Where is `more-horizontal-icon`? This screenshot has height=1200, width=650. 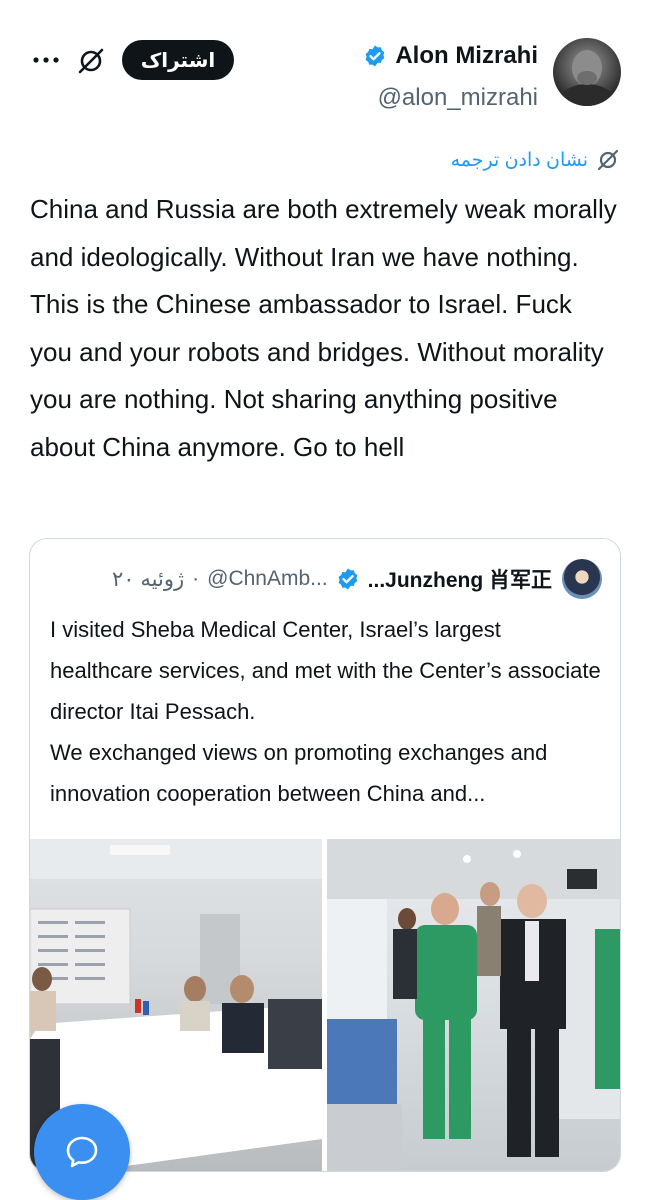 more-horizontal-icon is located at coordinates (46, 60).